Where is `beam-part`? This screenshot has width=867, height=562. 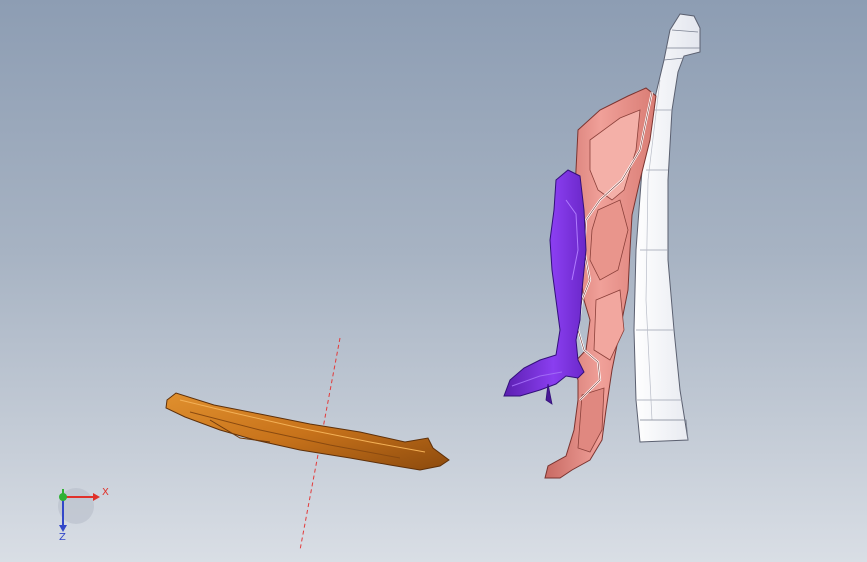 beam-part is located at coordinates (307, 431).